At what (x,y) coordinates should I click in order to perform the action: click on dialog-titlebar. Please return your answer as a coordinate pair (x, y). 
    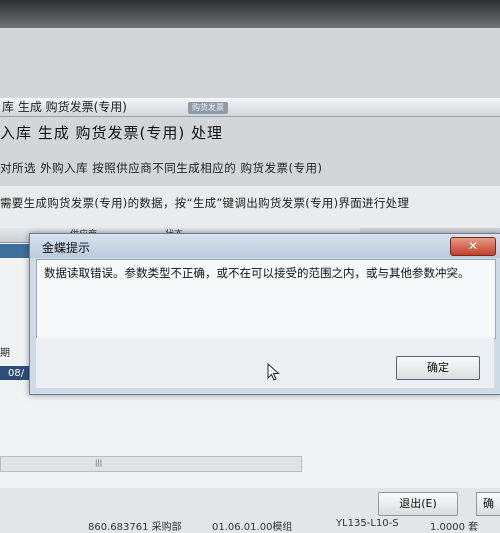
    Looking at the image, I should click on (265, 246).